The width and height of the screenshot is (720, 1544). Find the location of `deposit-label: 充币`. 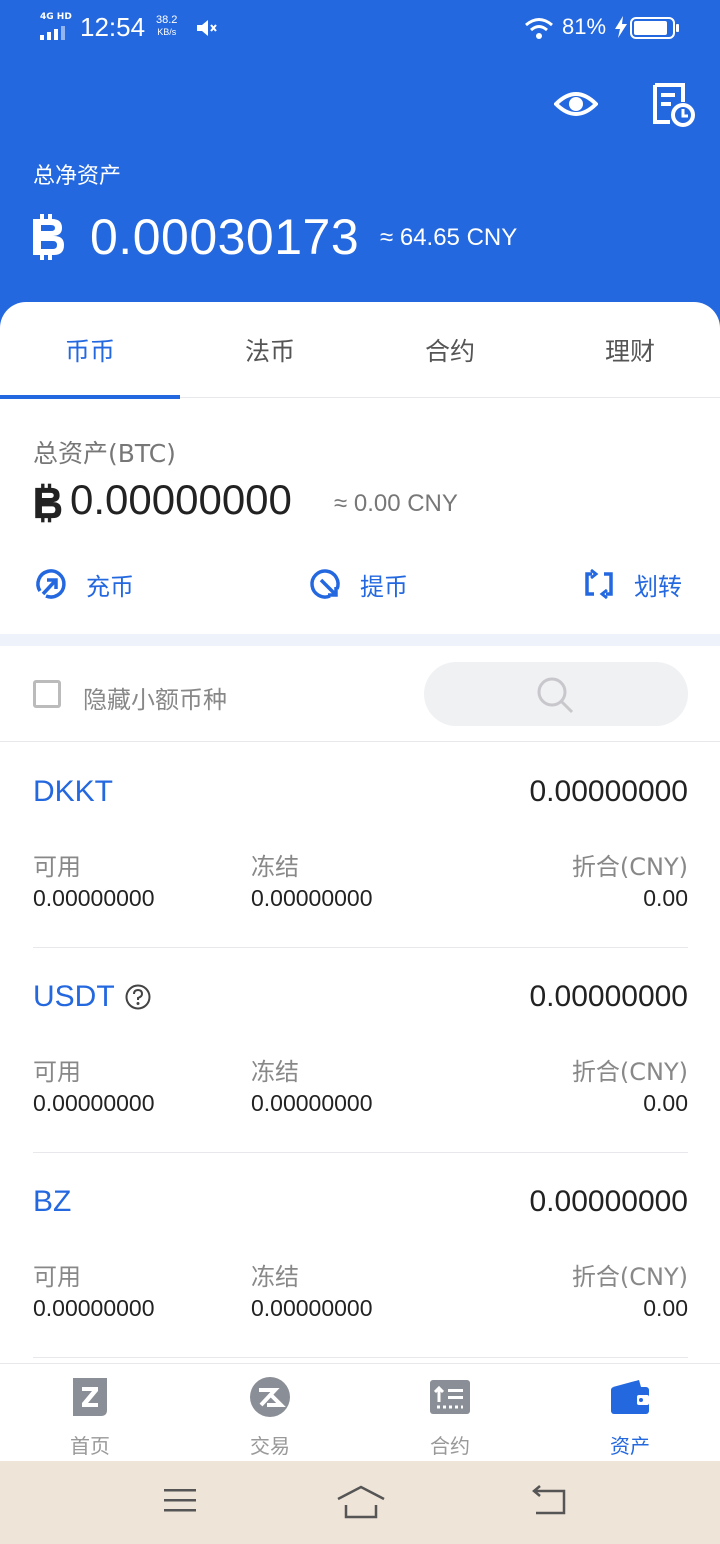

deposit-label: 充币 is located at coordinates (110, 586).